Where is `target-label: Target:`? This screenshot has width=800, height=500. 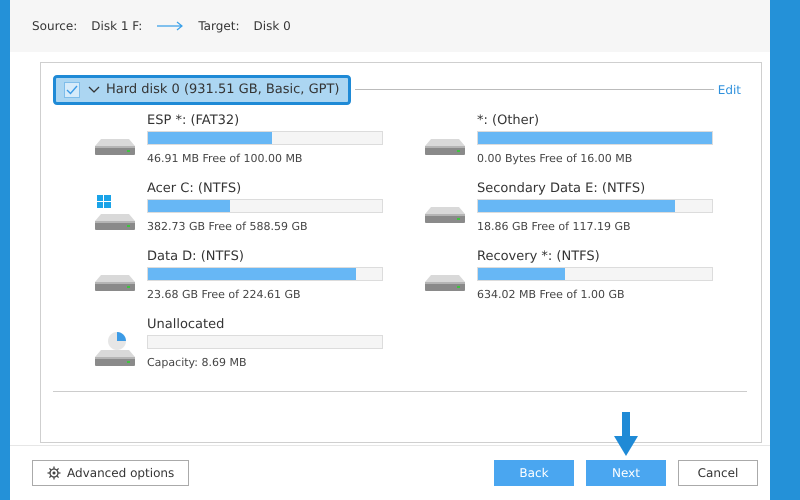 target-label: Target: is located at coordinates (219, 25).